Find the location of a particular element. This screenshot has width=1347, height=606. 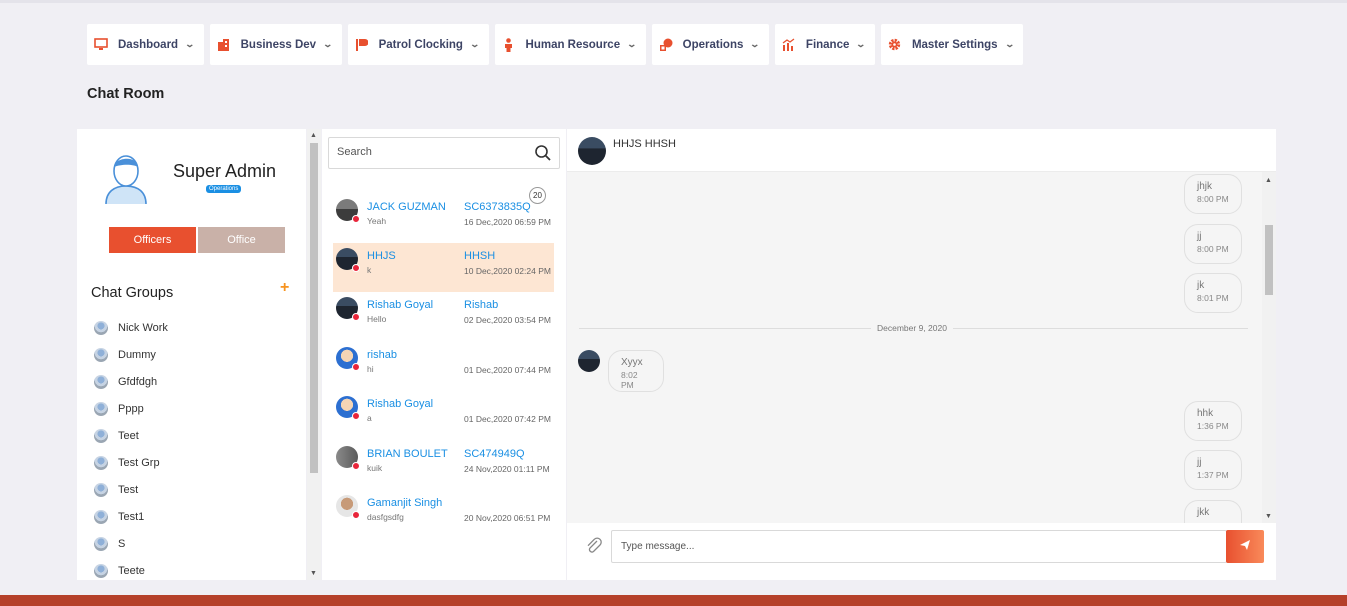

message-date: 16 Dec,2020 06:59 PM is located at coordinates (507, 222).